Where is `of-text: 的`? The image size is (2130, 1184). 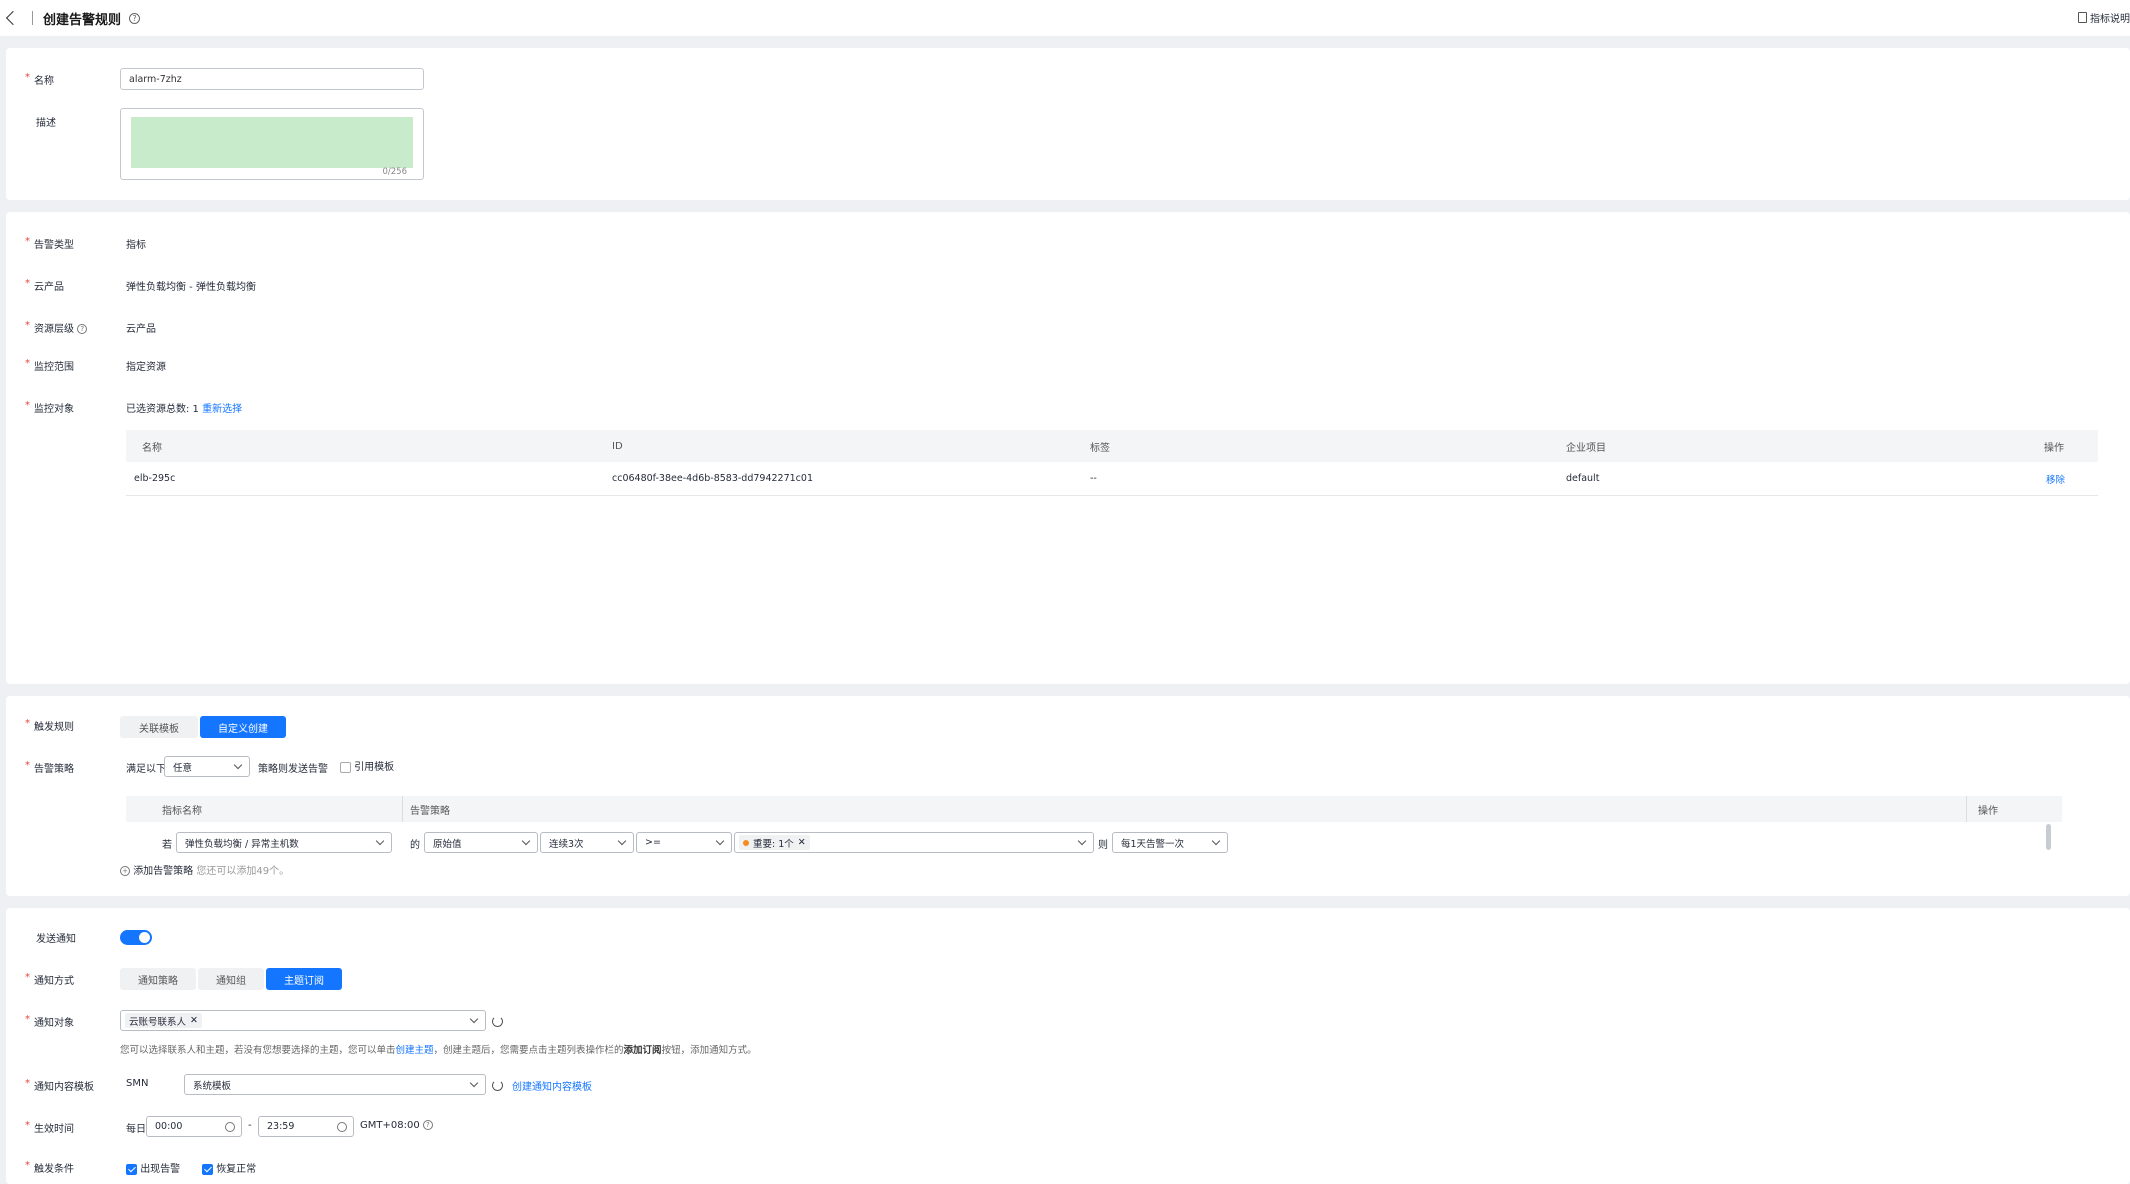
of-text: 的 is located at coordinates (415, 845).